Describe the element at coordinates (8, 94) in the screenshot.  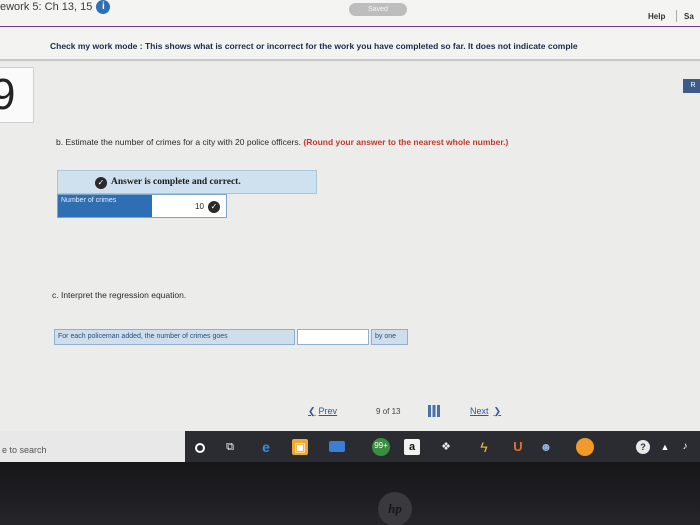
I see `question-number: 9` at that location.